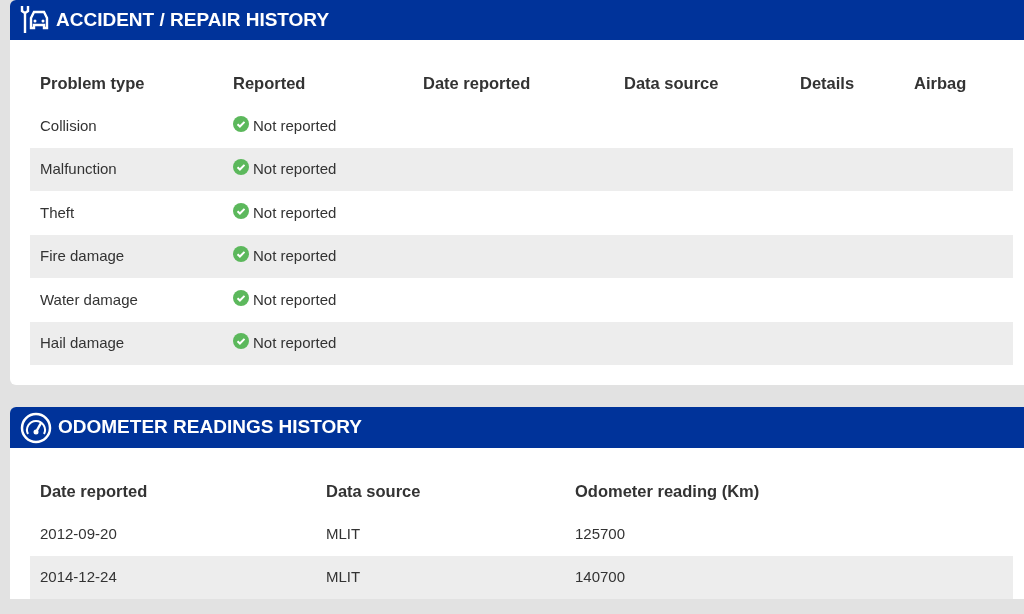 The height and width of the screenshot is (614, 1024). What do you see at coordinates (210, 427) in the screenshot?
I see `section-title: ODOMETER READINGS HISTORY` at bounding box center [210, 427].